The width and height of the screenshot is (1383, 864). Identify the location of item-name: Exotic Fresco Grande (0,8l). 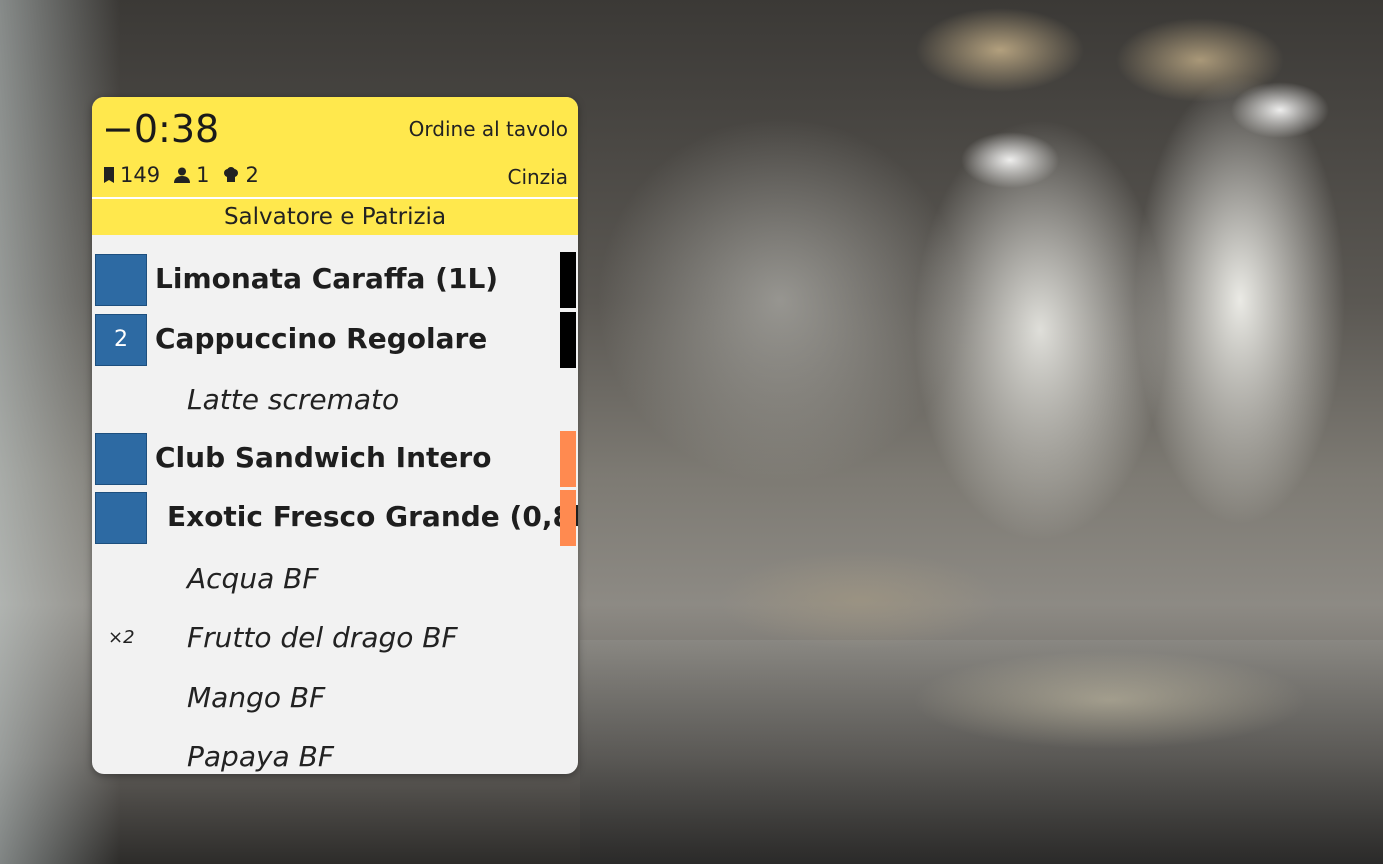
(372, 516).